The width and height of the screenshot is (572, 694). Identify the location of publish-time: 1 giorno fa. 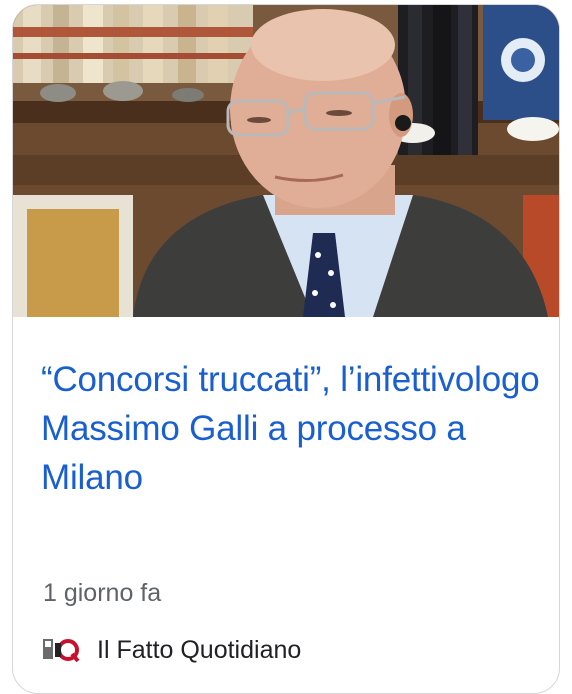
(102, 593).